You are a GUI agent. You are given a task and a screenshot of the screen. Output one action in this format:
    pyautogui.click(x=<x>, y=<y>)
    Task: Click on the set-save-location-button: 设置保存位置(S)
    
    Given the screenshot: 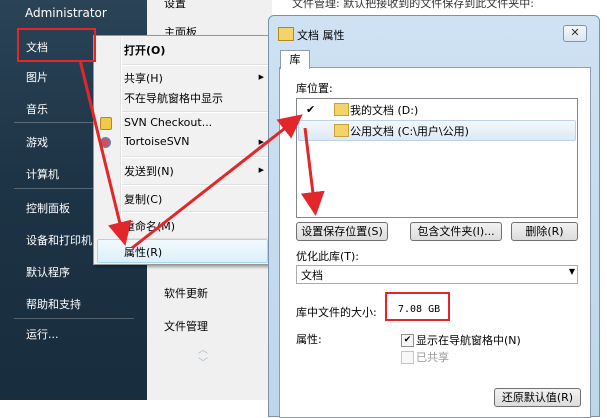 What is the action you would take?
    pyautogui.click(x=342, y=231)
    